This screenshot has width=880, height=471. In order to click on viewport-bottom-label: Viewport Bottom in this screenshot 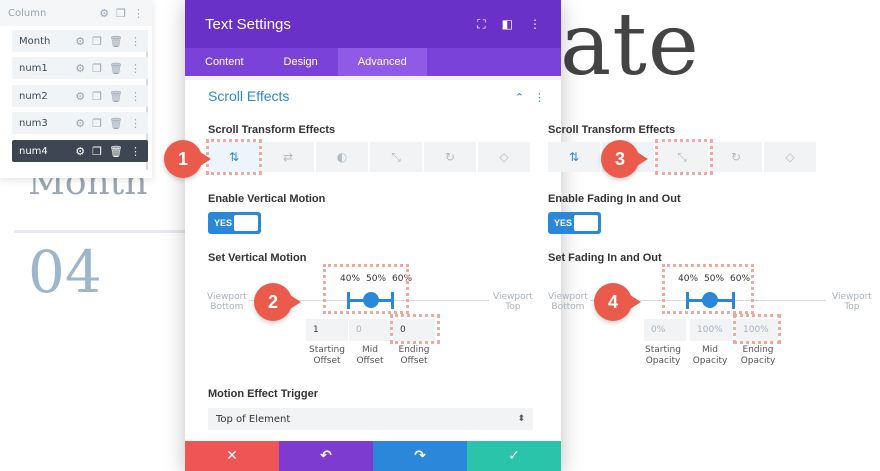, I will do `click(227, 302)`.